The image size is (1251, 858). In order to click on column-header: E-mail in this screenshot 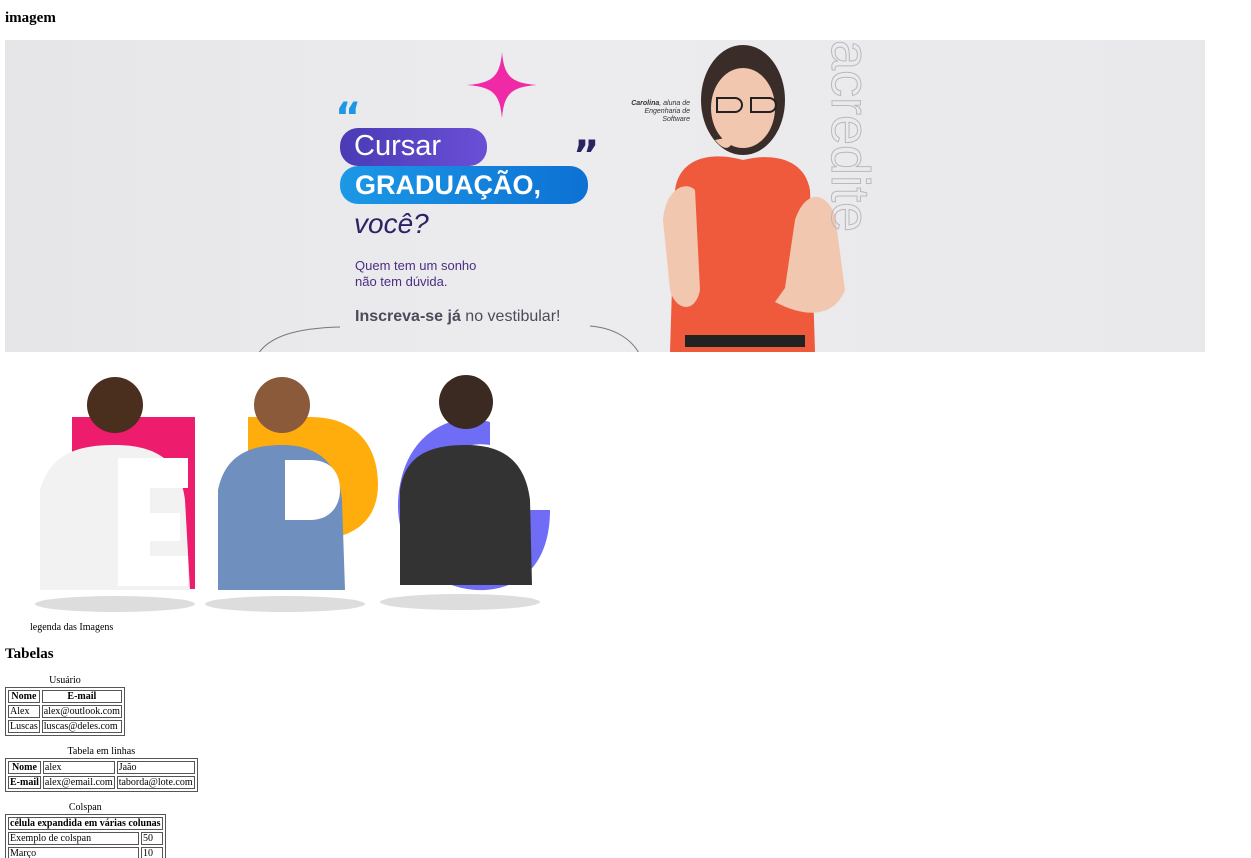, I will do `click(81, 696)`.